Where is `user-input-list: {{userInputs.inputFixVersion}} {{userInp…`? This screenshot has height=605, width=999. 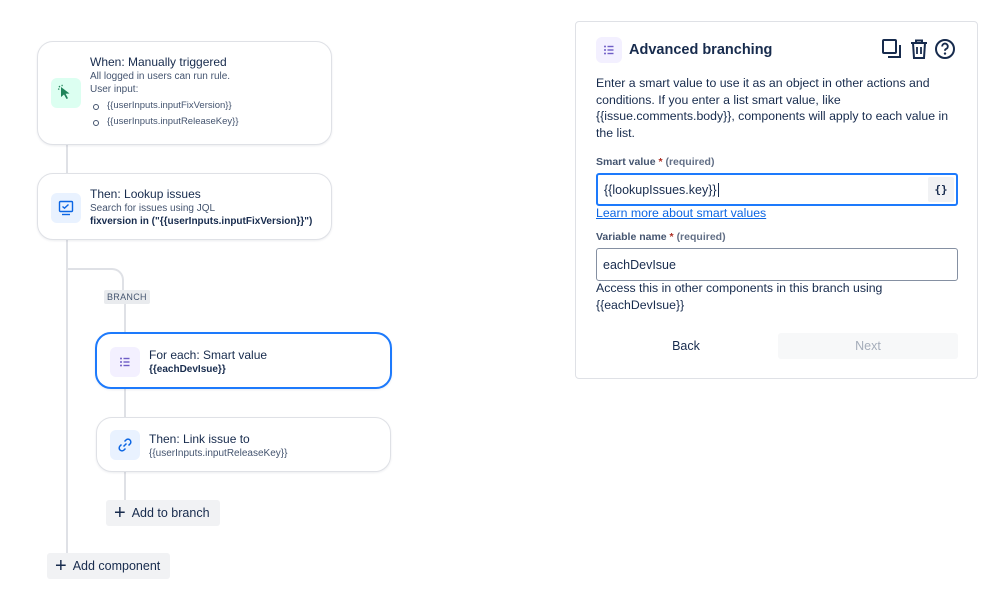 user-input-list: {{userInputs.inputFixVersion}} {{userInp… is located at coordinates (166, 114).